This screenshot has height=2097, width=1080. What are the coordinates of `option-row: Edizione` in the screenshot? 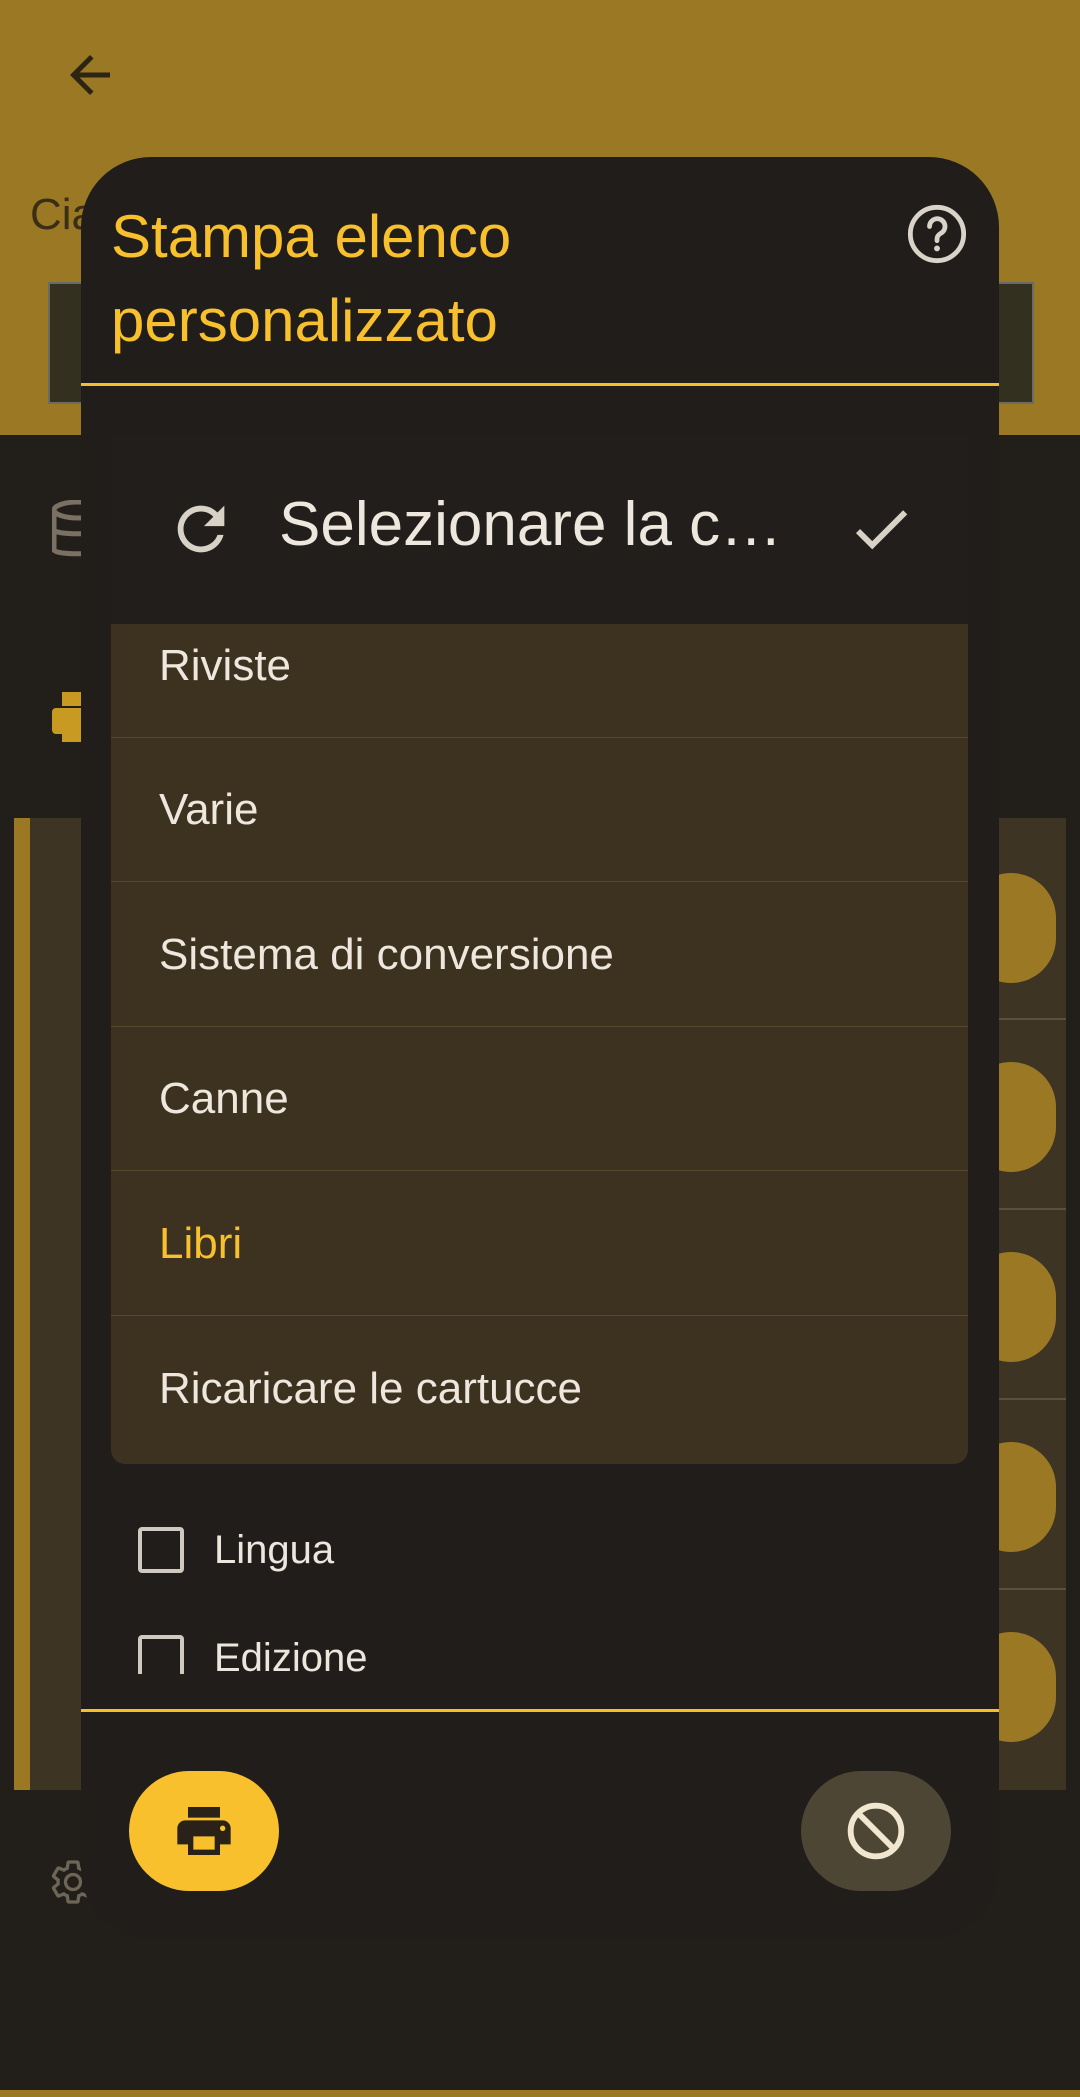 It's located at (252, 1651).